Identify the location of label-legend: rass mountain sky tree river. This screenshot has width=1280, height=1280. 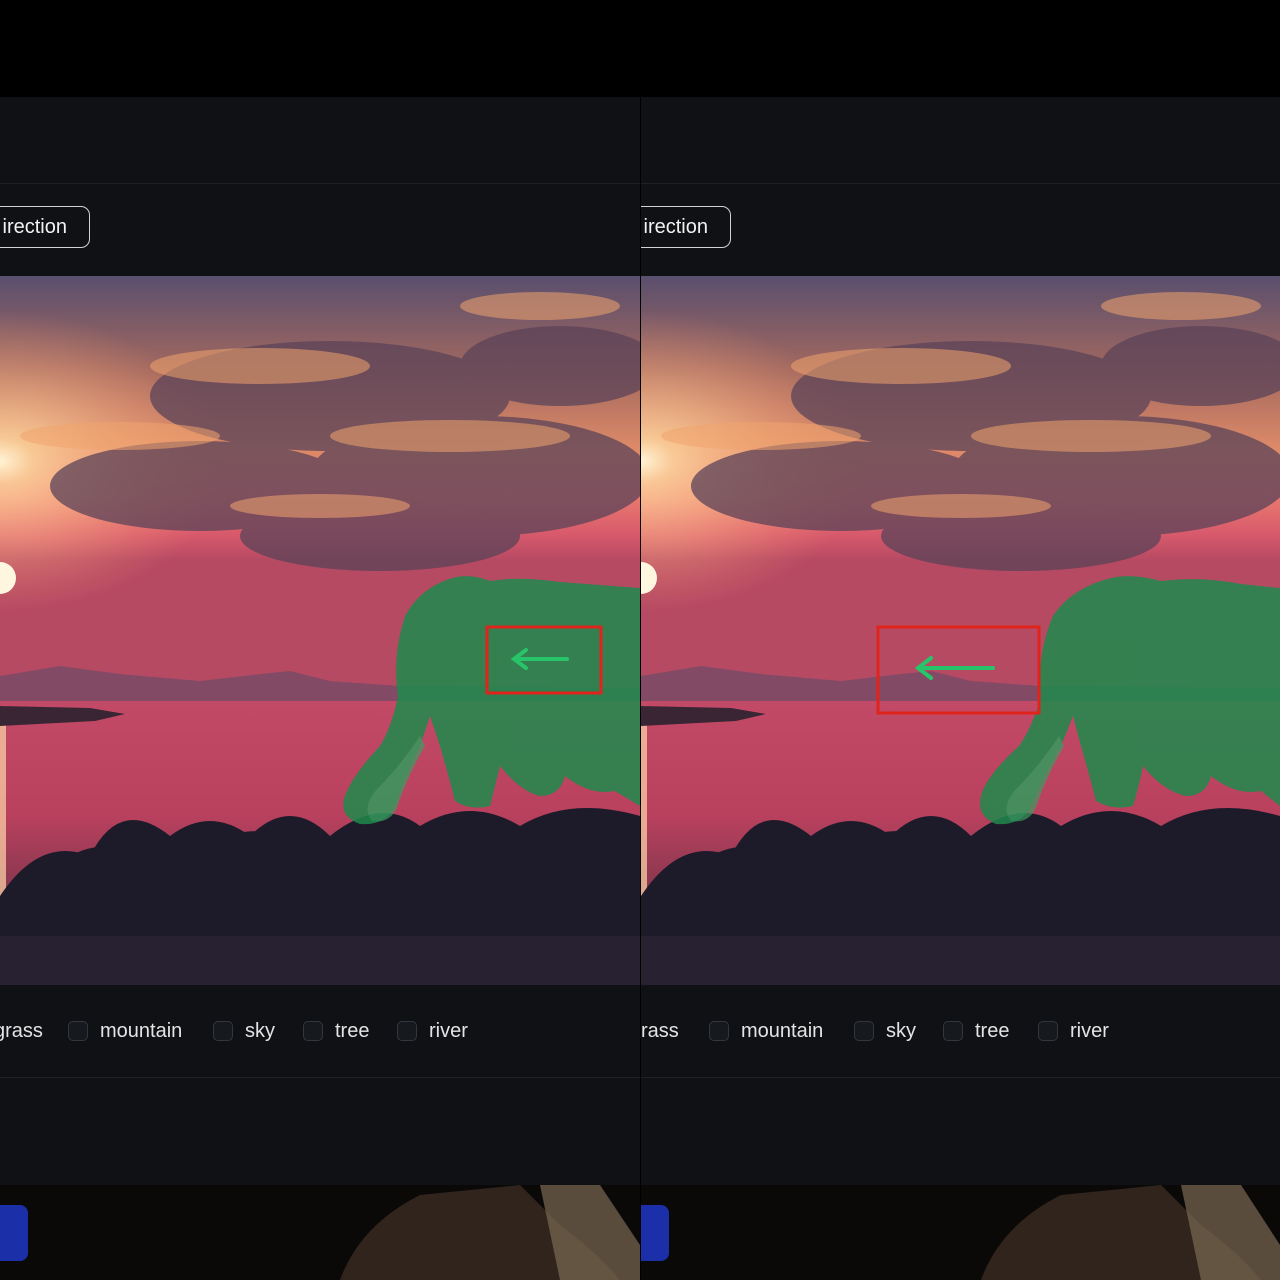
(960, 1031).